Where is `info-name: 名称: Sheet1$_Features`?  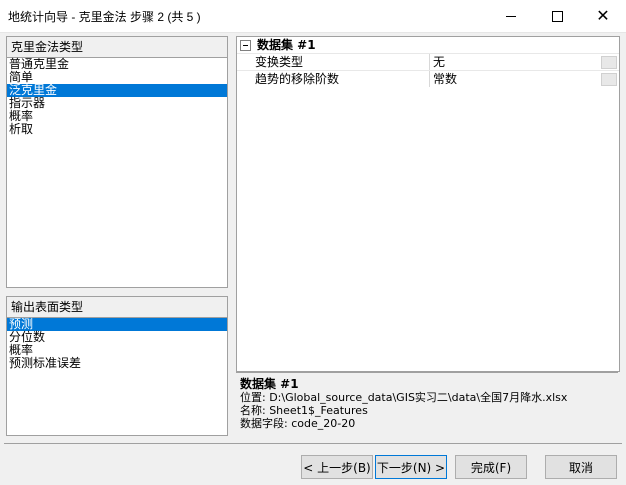
info-name: 名称: Sheet1$_Features is located at coordinates (304, 410).